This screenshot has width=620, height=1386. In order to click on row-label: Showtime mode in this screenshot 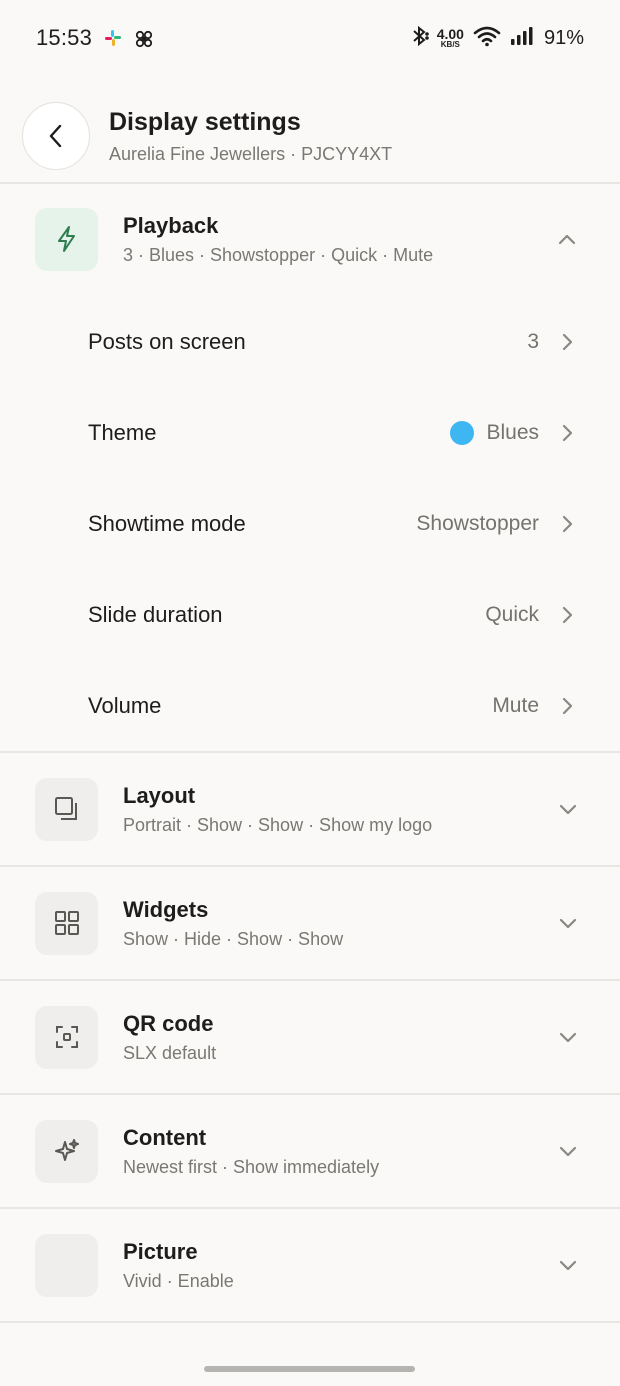, I will do `click(167, 523)`.